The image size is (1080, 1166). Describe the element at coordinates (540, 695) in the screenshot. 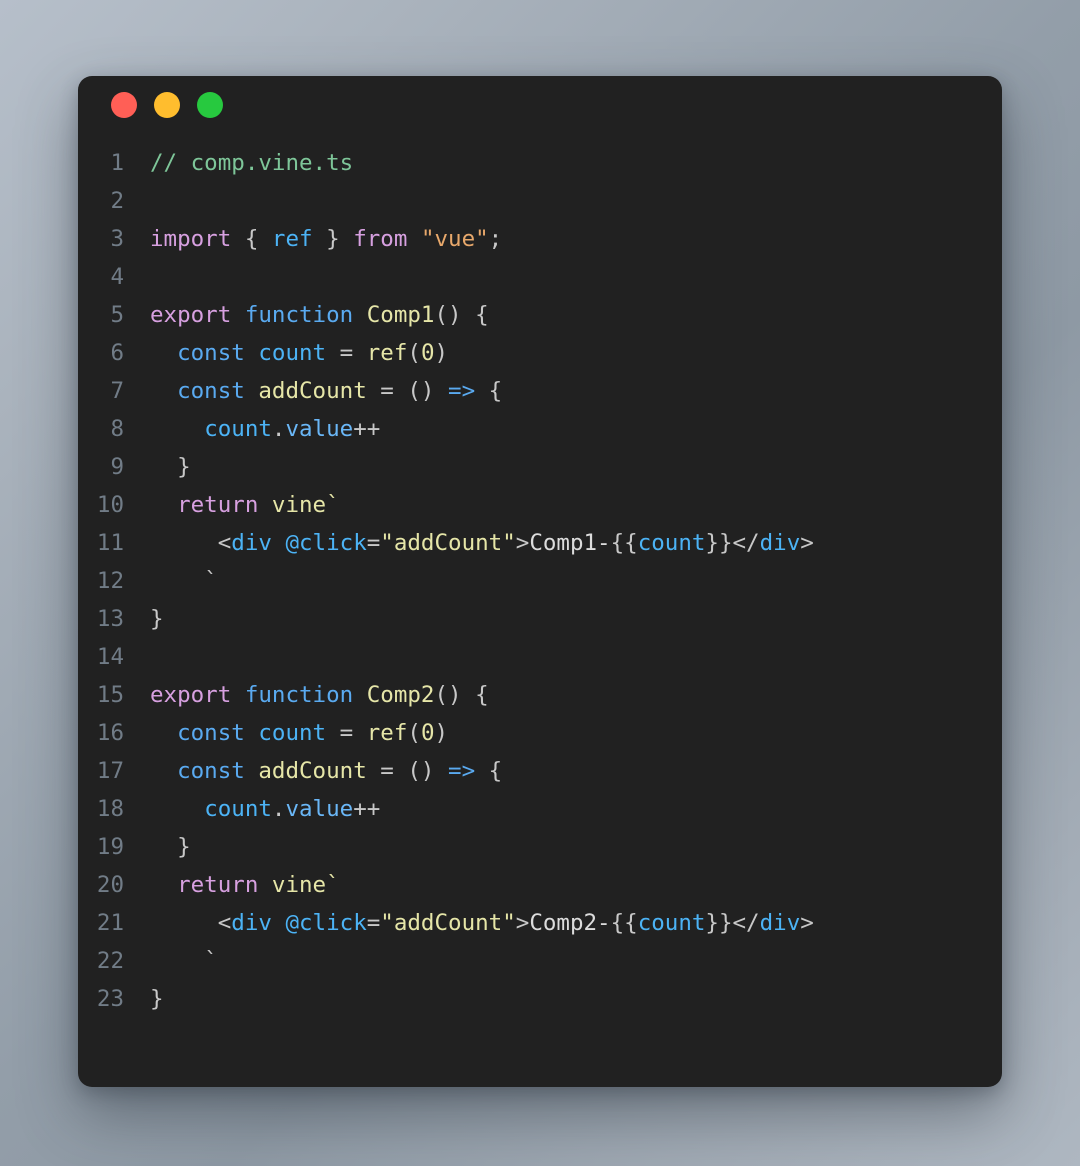

I see `code-line: 15 export function Comp2() {` at that location.